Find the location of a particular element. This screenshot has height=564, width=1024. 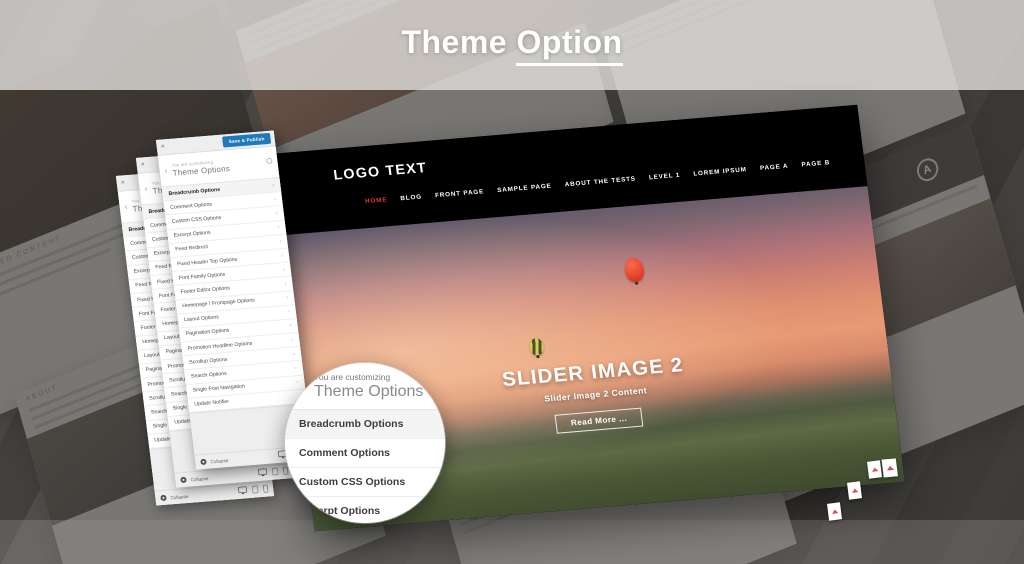

customizer-menu-item-label: Font Family Options is located at coordinates (202, 276).